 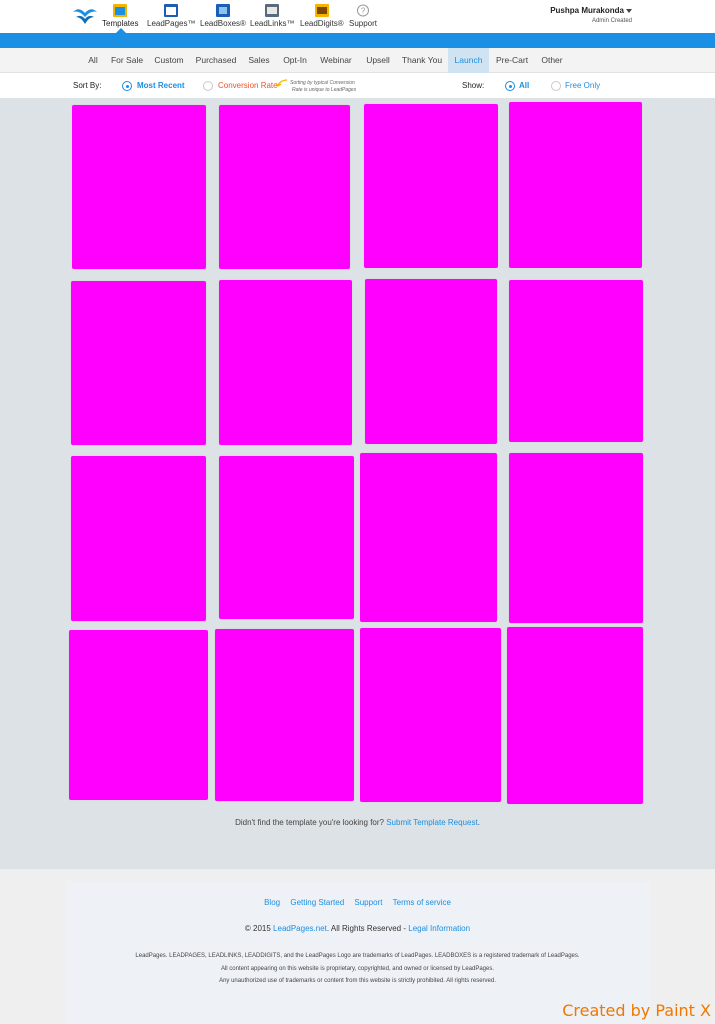 I want to click on footer-link-getting-started: Getting Started, so click(x=317, y=902).